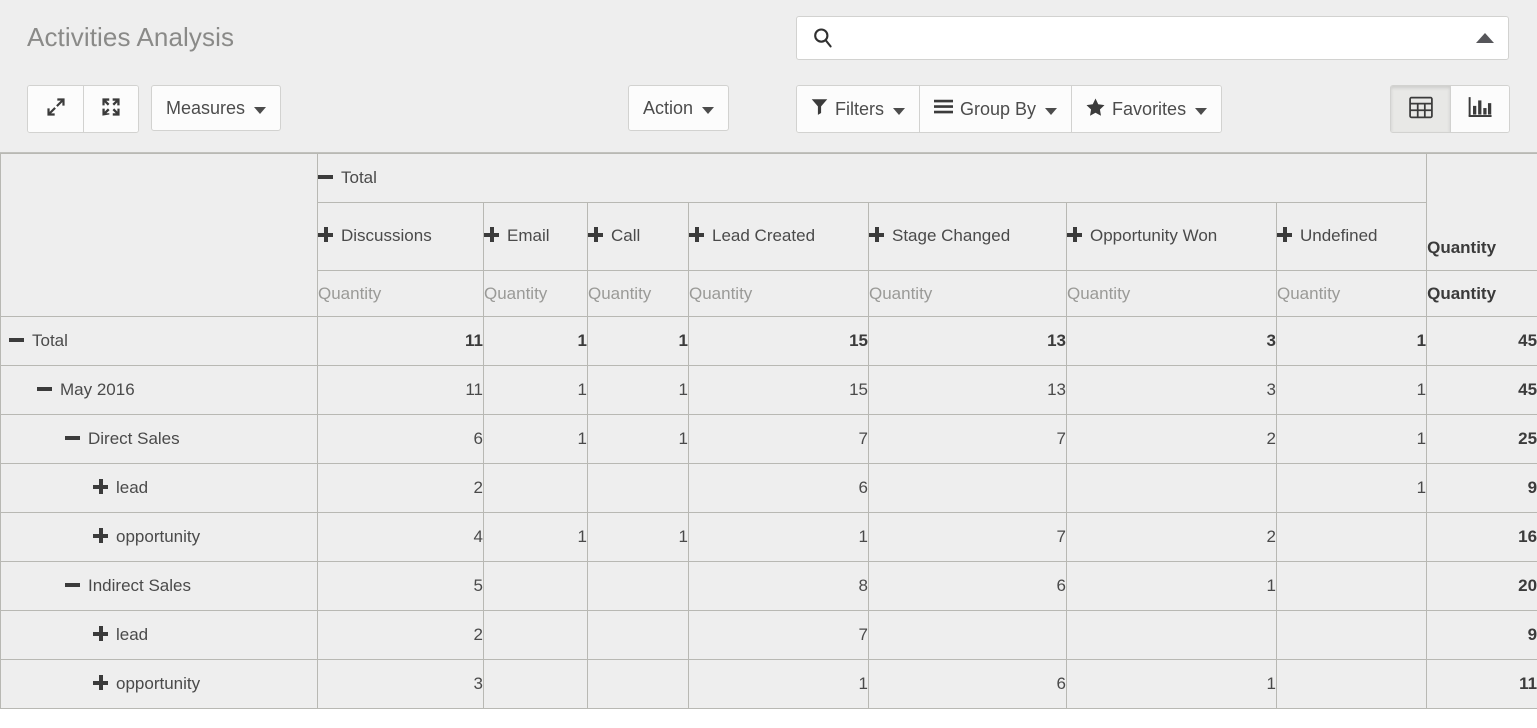 The width and height of the screenshot is (1537, 728). Describe the element at coordinates (110, 109) in the screenshot. I see `expand-all-button` at that location.